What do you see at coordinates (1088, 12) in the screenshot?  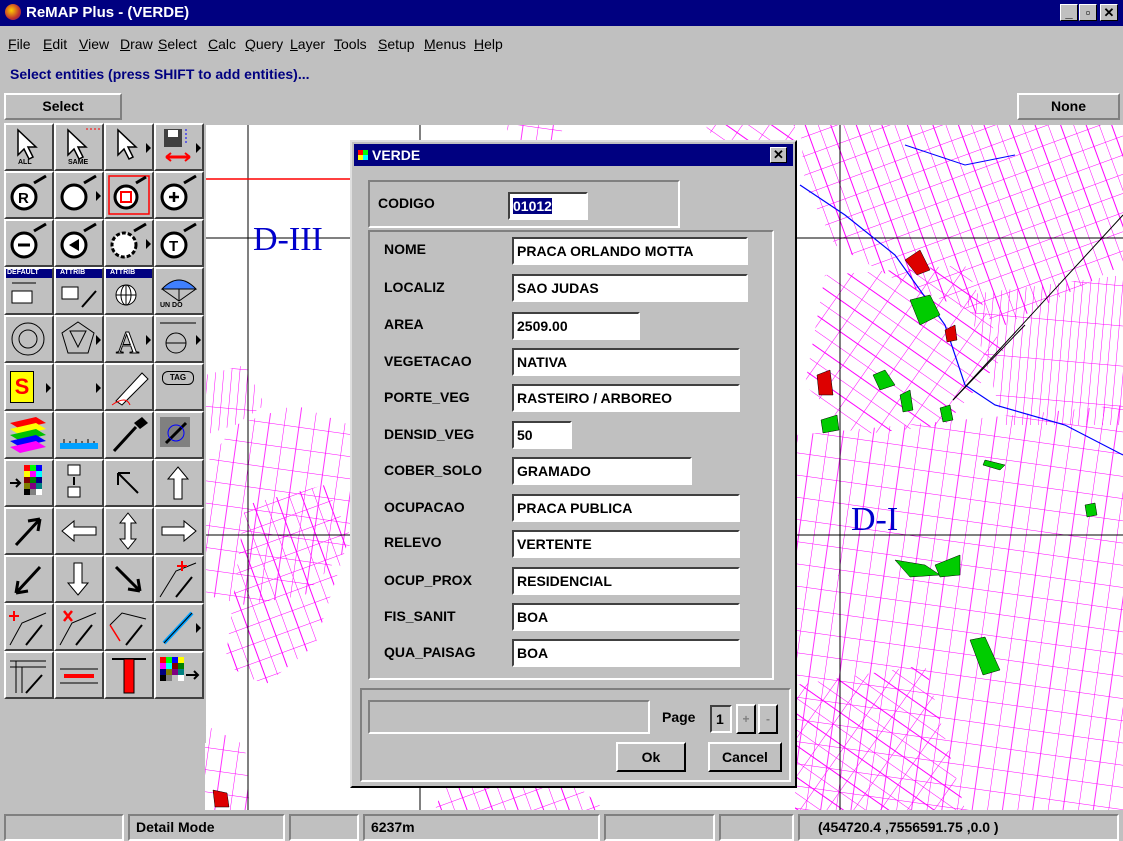 I see `maximize-button: ▫` at bounding box center [1088, 12].